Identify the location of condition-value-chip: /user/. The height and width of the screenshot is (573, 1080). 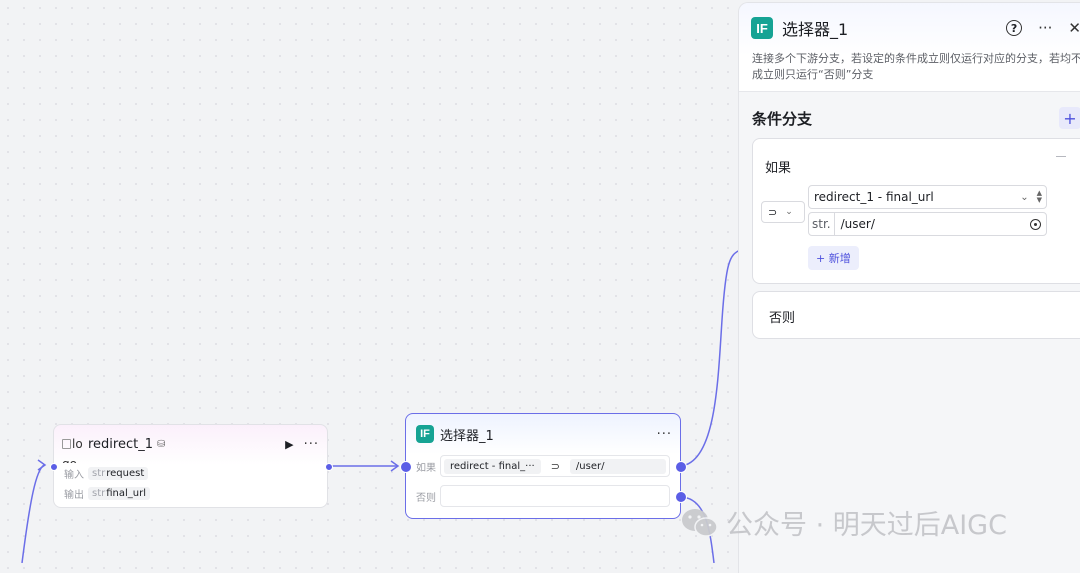
(617, 466).